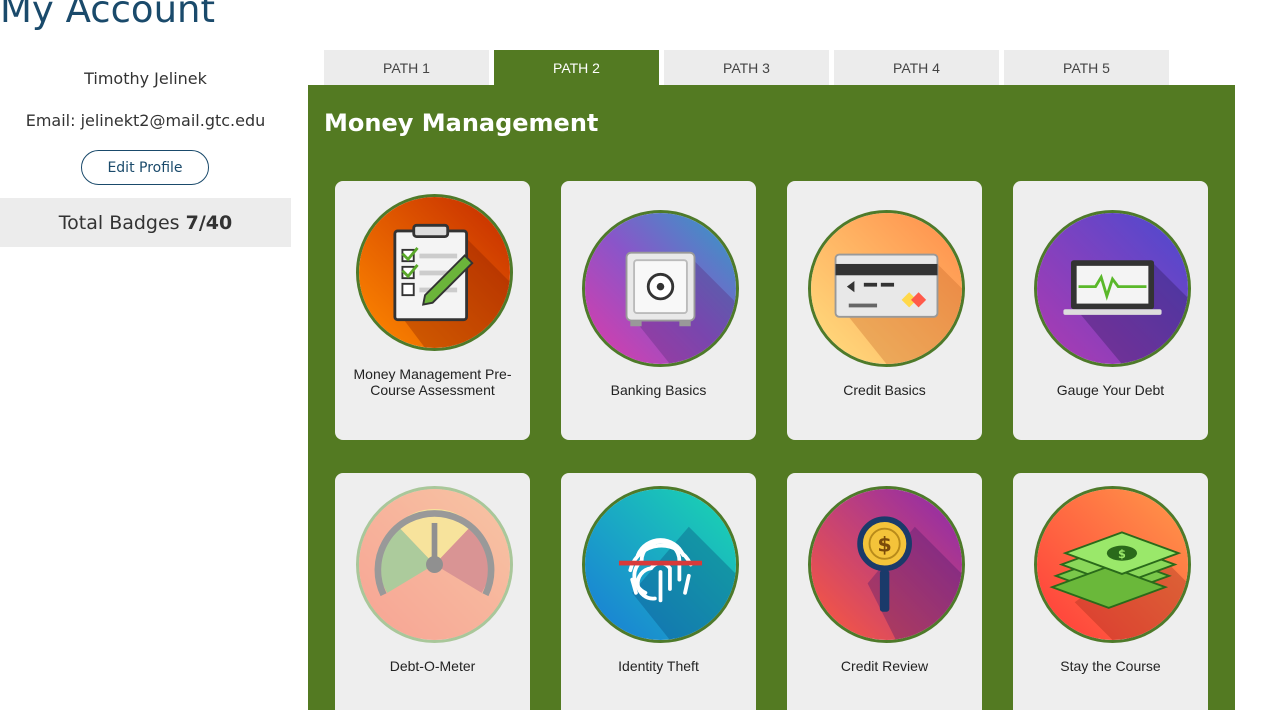  I want to click on total-badges: Total Badges 7/40, so click(145, 222).